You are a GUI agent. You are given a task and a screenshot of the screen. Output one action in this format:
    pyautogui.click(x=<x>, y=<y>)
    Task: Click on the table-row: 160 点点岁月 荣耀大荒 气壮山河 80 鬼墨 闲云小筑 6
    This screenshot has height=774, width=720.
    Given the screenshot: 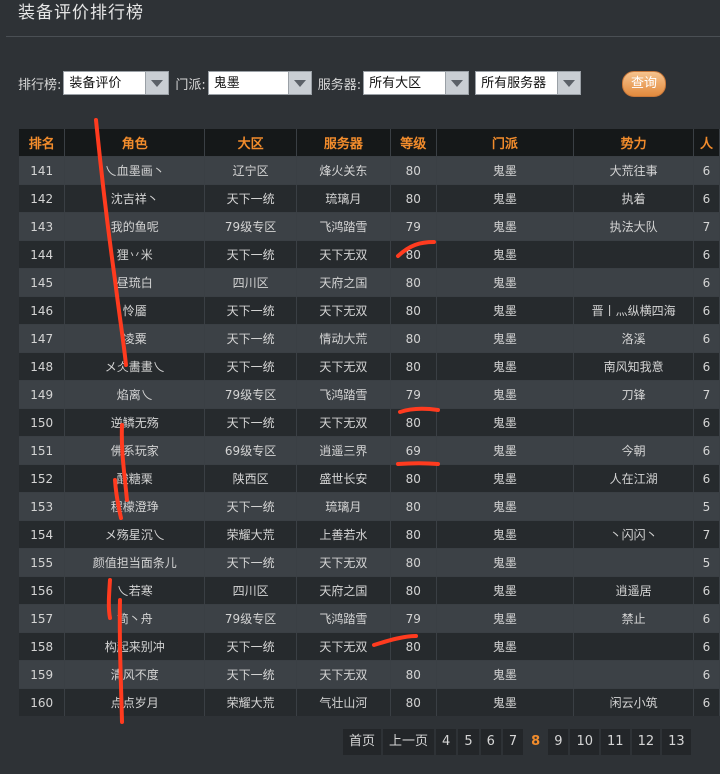 What is the action you would take?
    pyautogui.click(x=369, y=702)
    